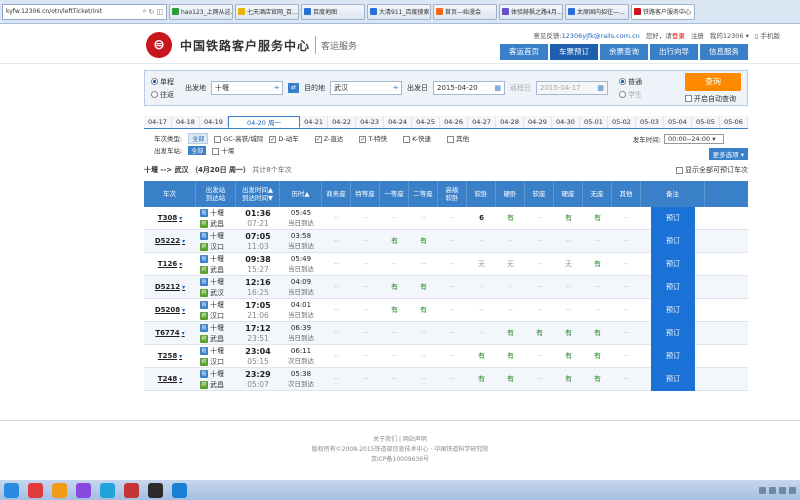 The height and width of the screenshot is (500, 800). What do you see at coordinates (649, 122) in the screenshot?
I see `date-tab: 05-03` at bounding box center [649, 122].